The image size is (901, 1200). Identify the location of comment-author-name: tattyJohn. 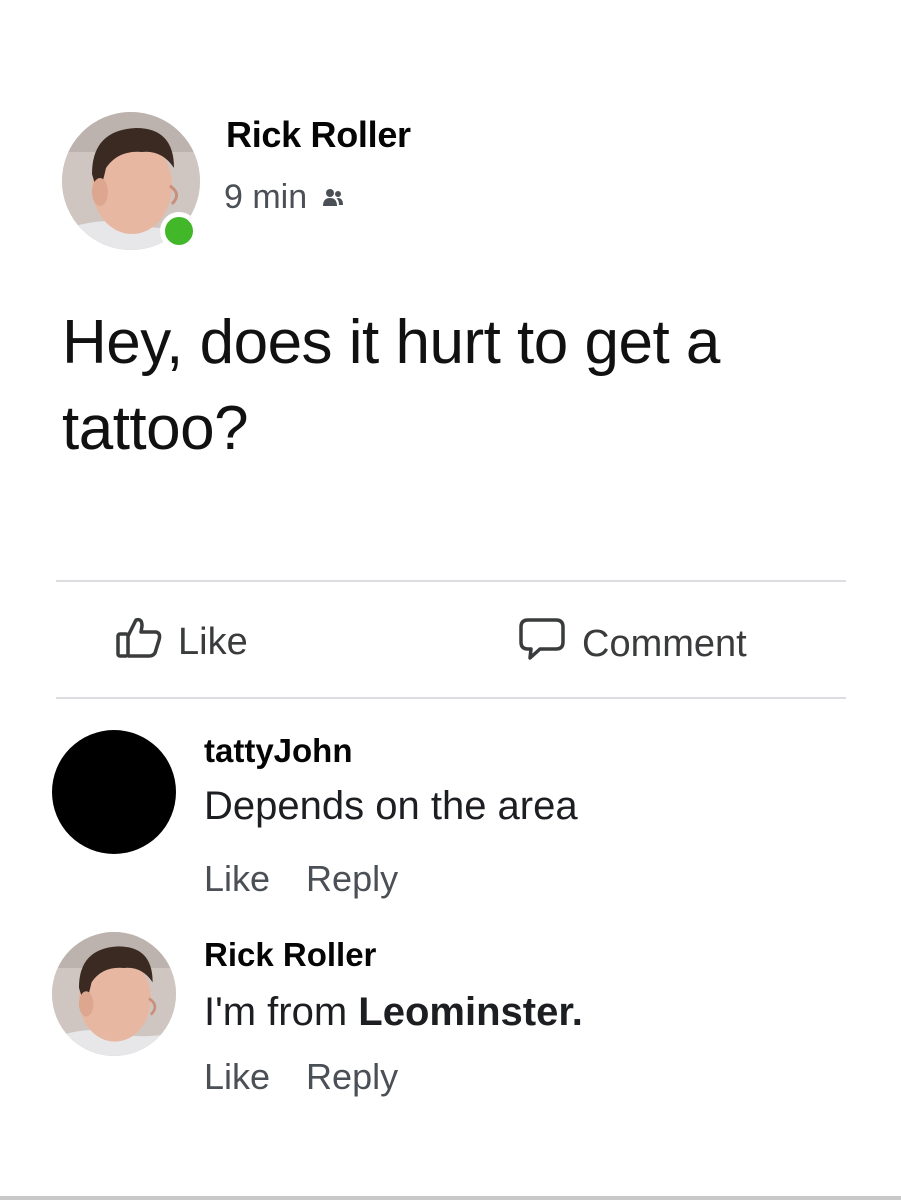
(278, 751).